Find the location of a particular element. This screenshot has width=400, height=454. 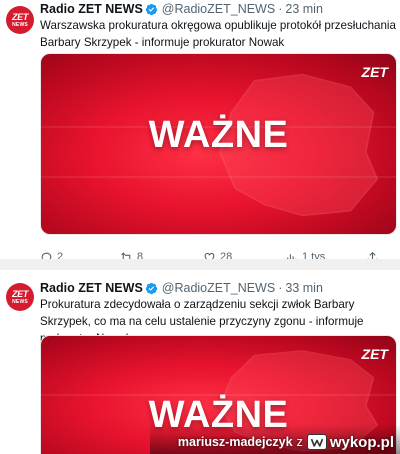

timestamp: 33 min is located at coordinates (304, 288).